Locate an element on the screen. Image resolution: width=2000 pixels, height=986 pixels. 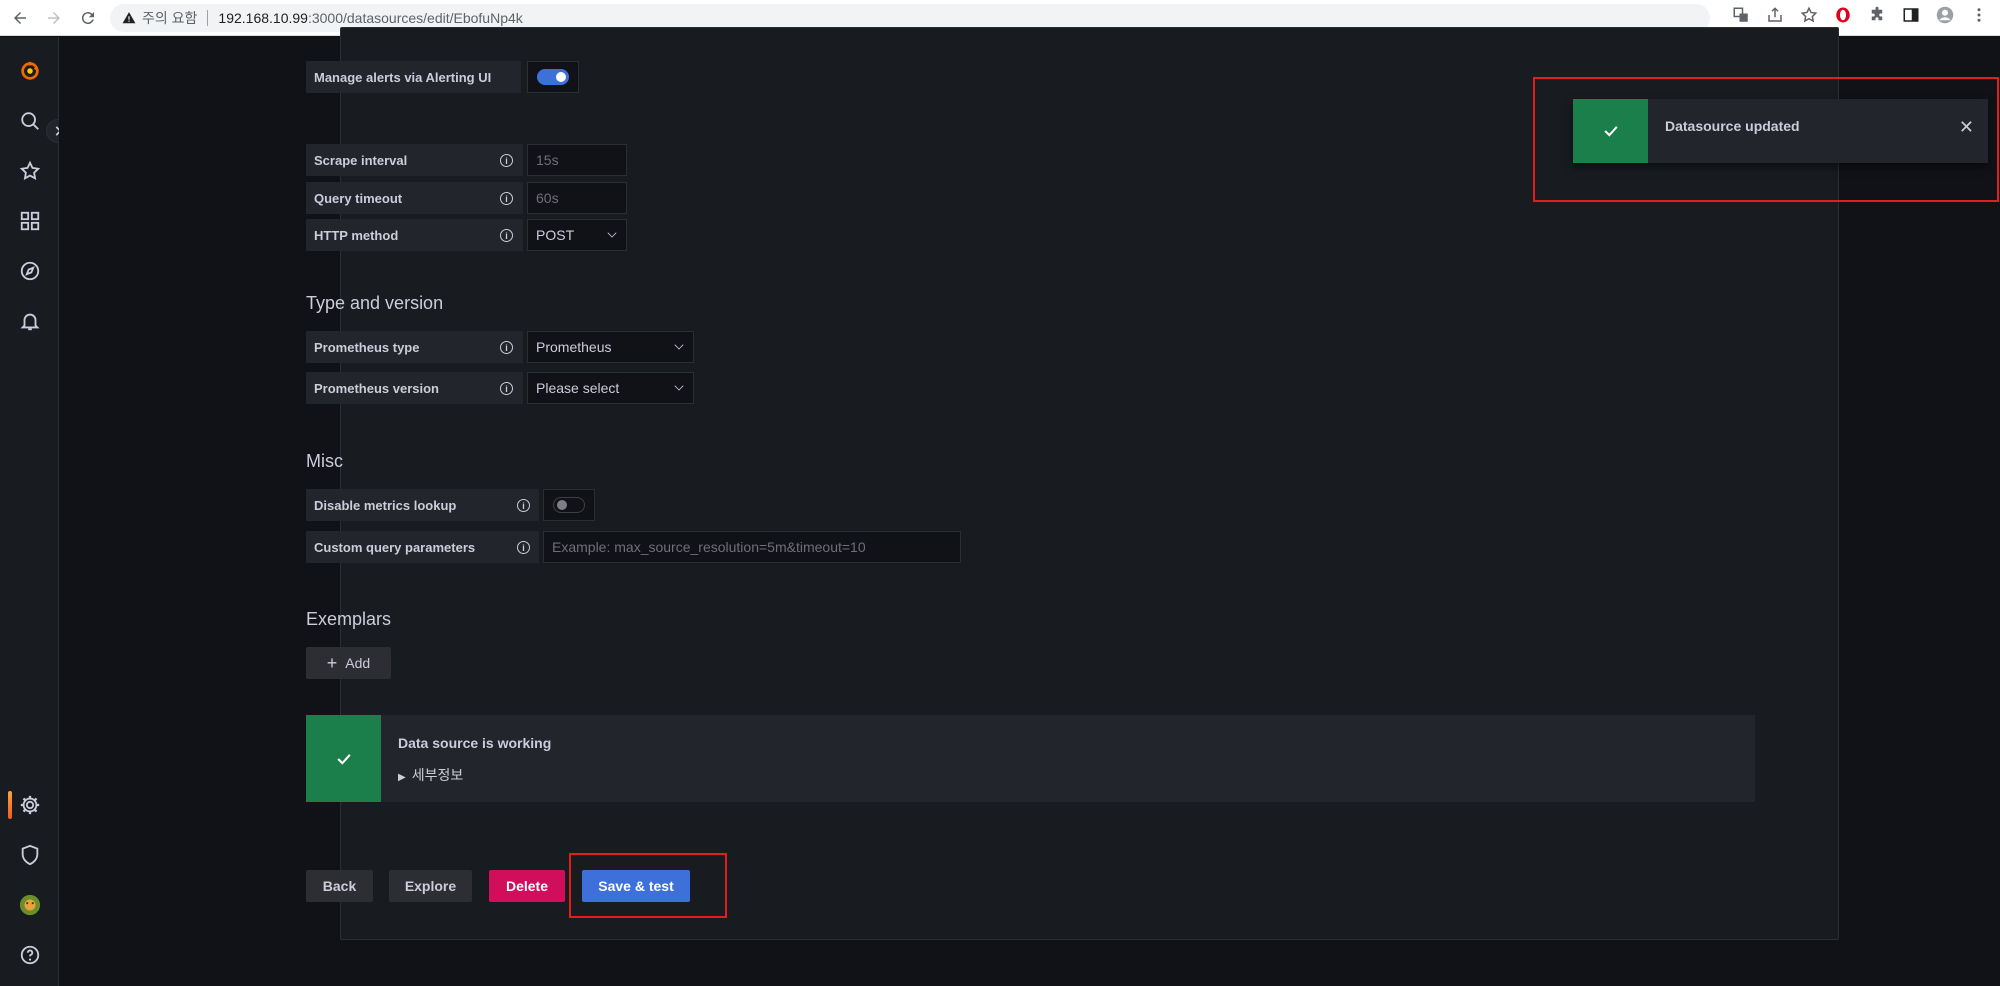
misc-title: Misc is located at coordinates (324, 461).